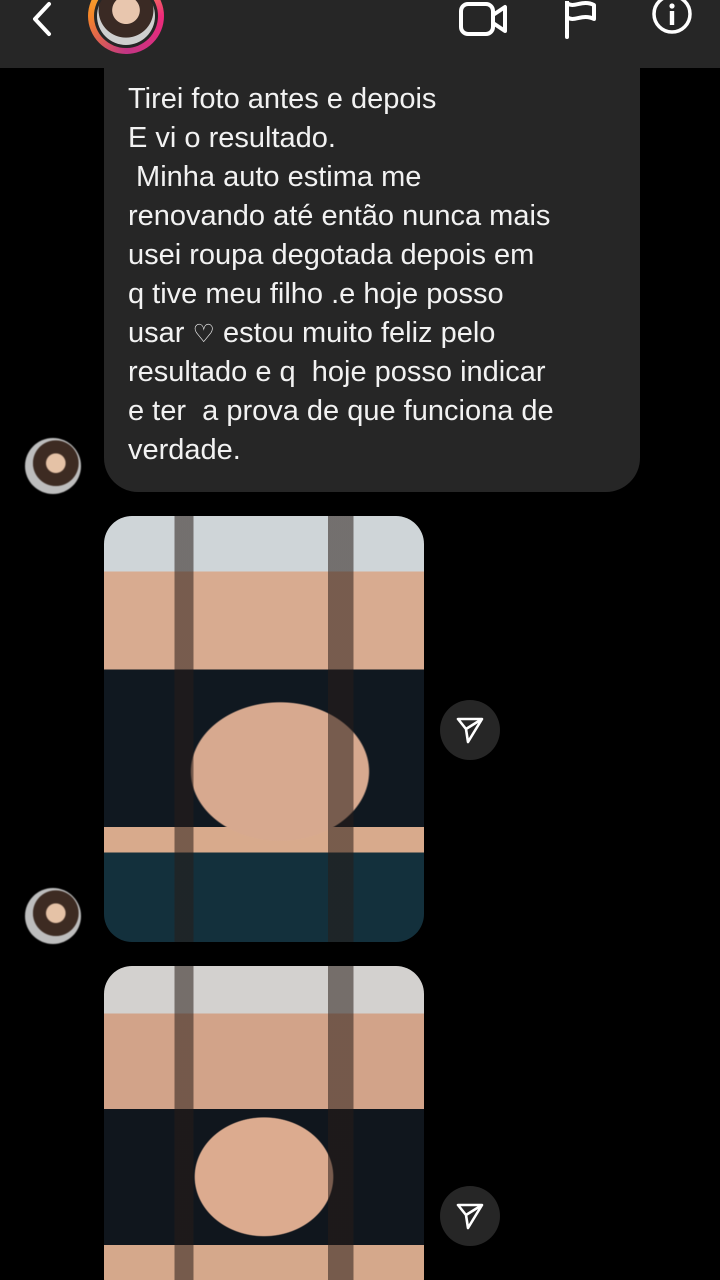 The width and height of the screenshot is (720, 1280). I want to click on info-button, so click(672, 20).